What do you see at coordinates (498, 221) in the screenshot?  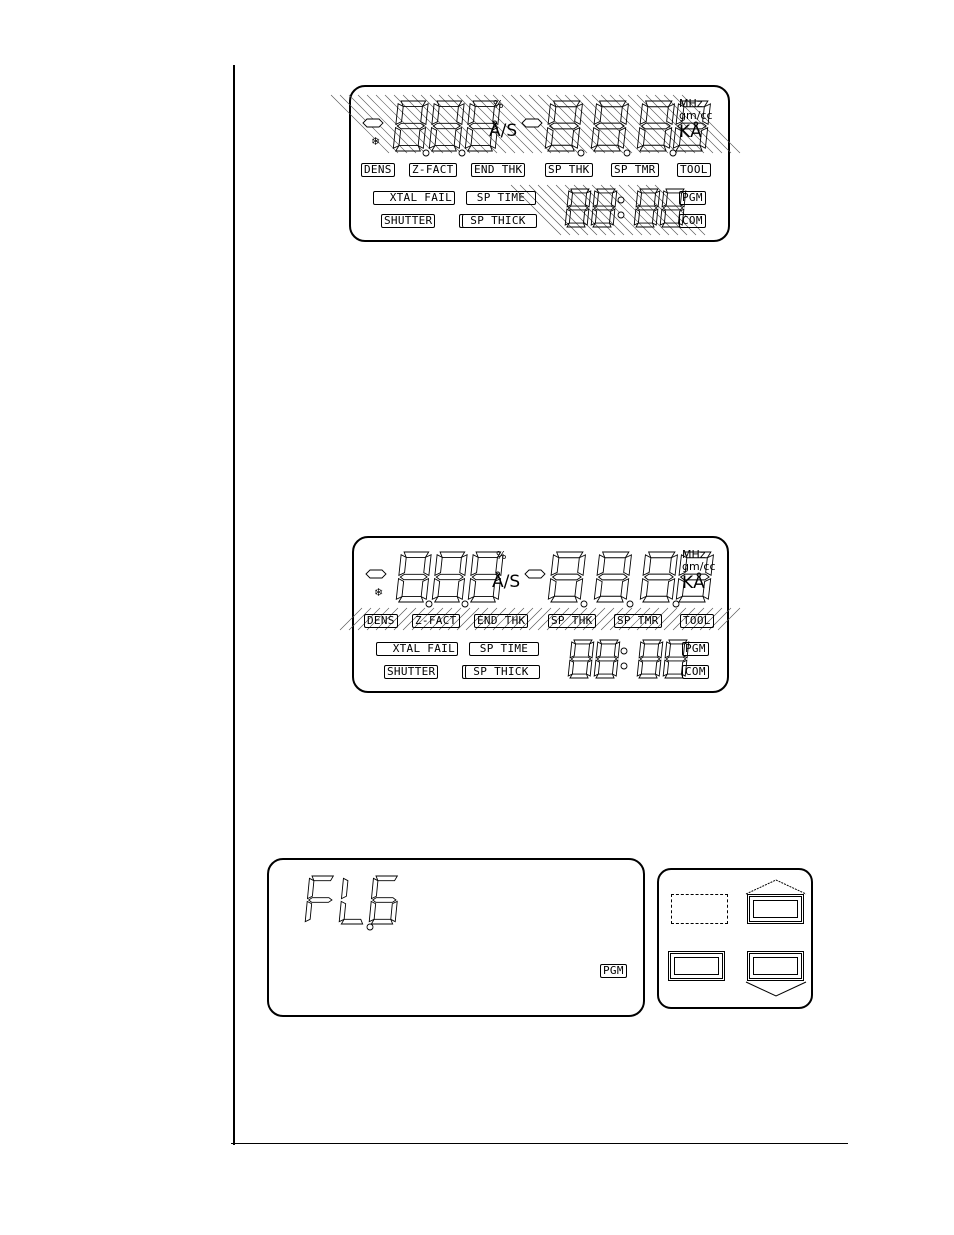 I see `annunciator-sp-thick: SP THICK` at bounding box center [498, 221].